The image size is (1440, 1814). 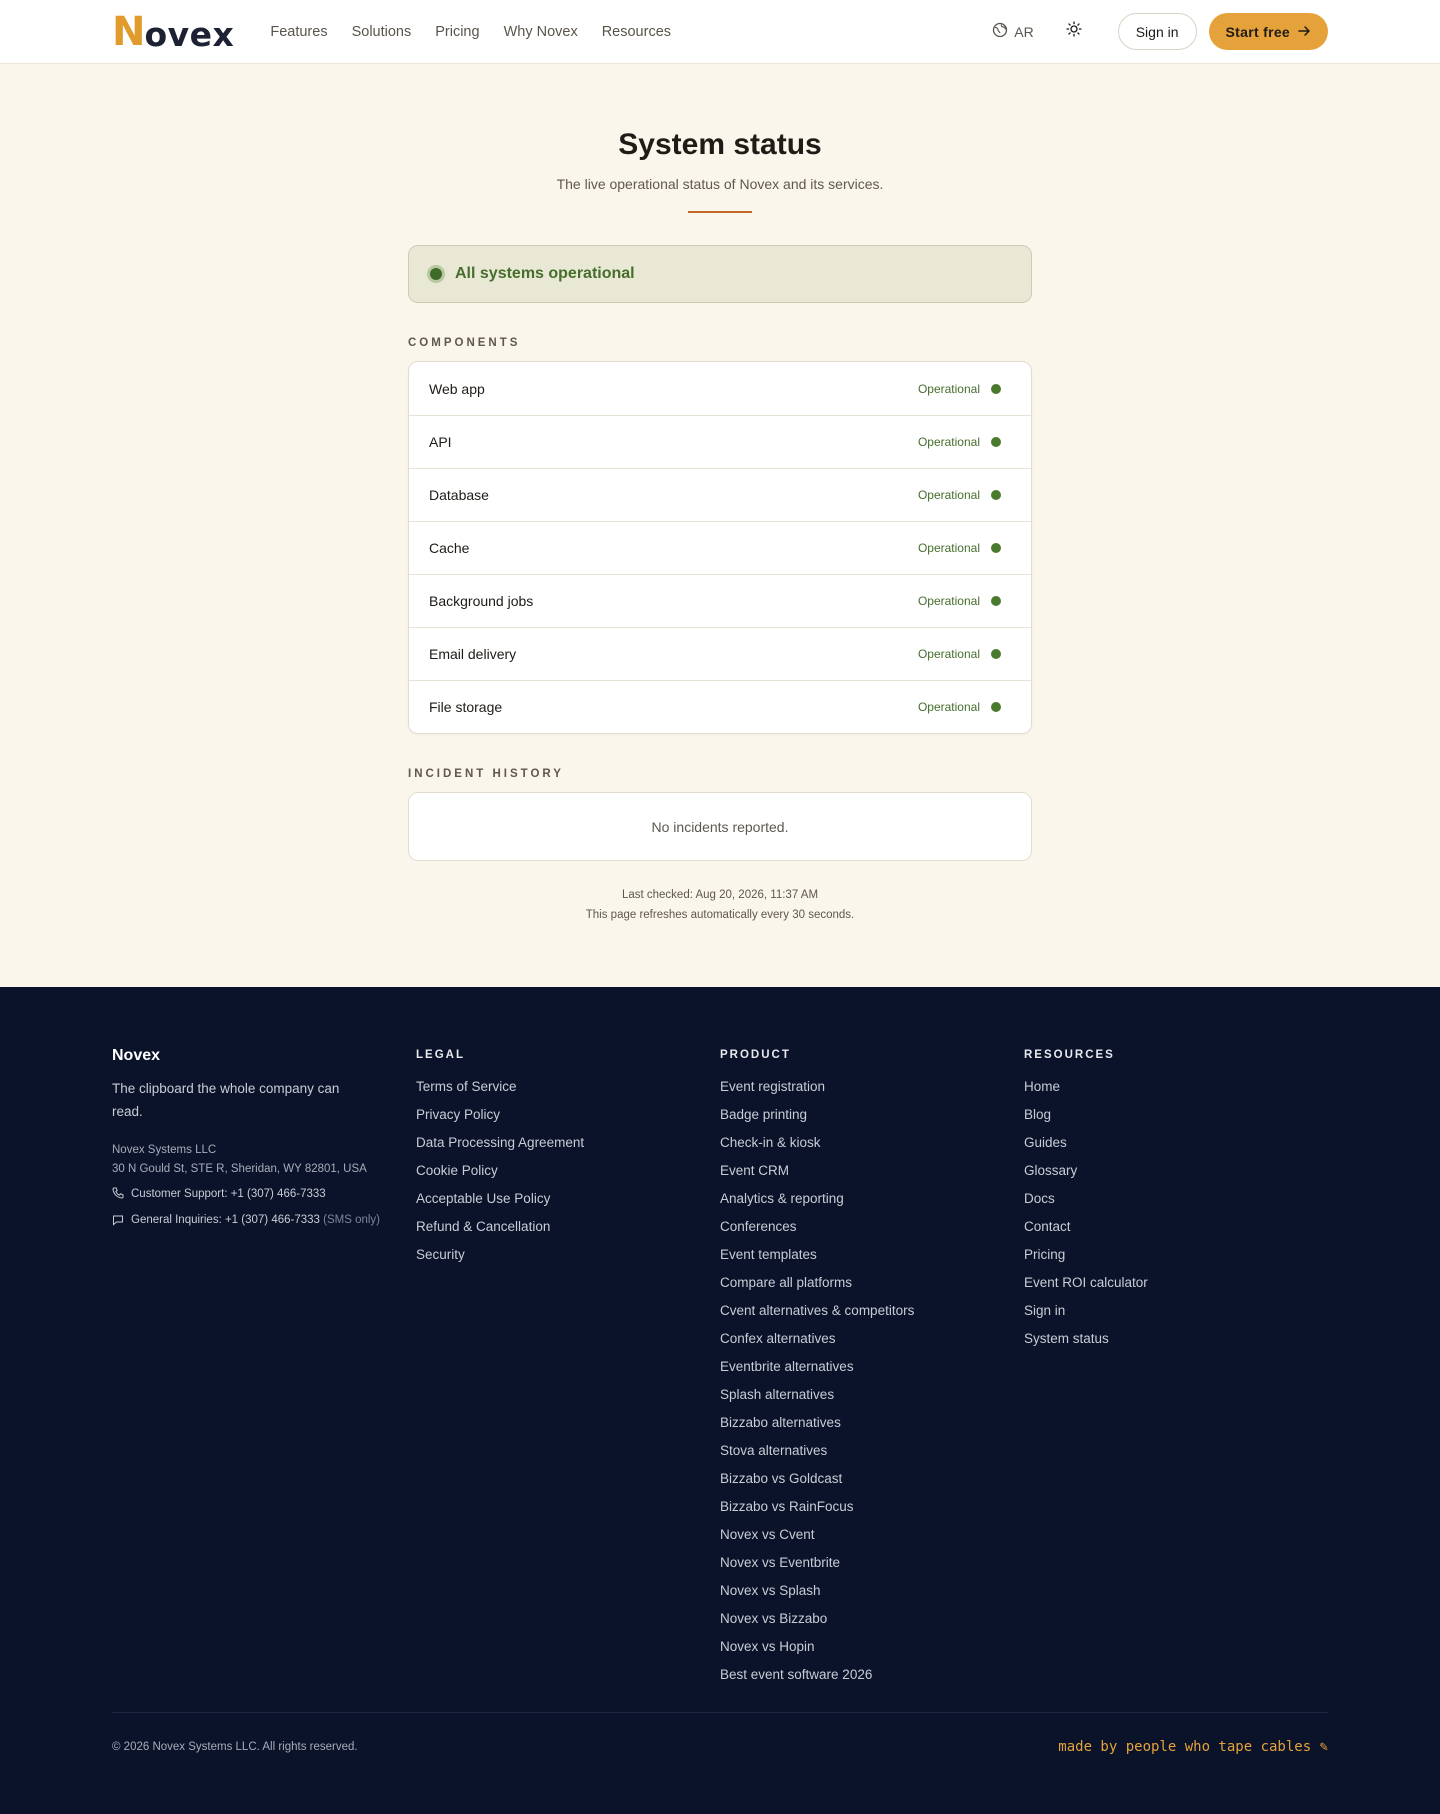 What do you see at coordinates (720, 706) in the screenshot?
I see `component-row: File storage Operational` at bounding box center [720, 706].